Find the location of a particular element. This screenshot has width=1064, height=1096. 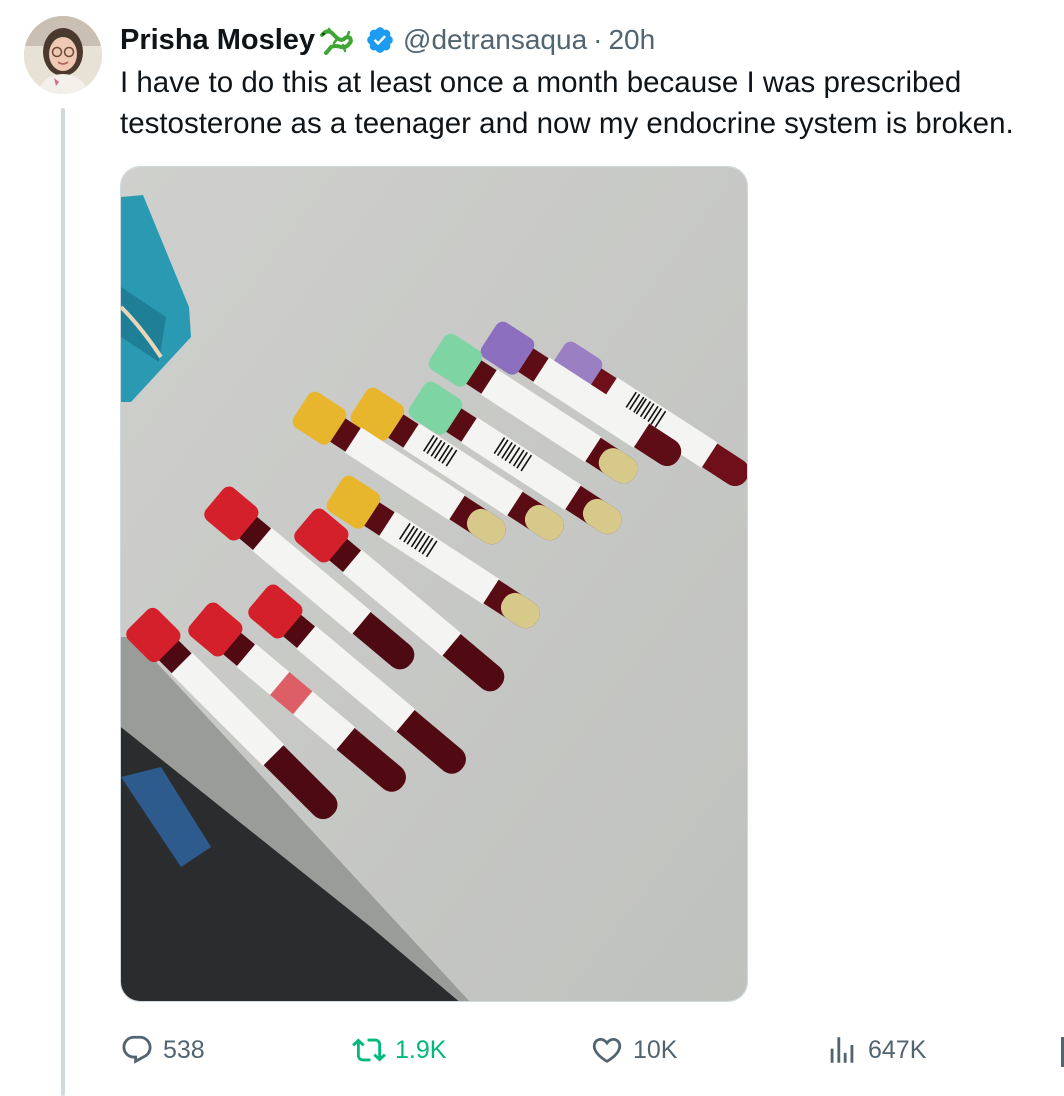

reply-count: 538 is located at coordinates (184, 1049).